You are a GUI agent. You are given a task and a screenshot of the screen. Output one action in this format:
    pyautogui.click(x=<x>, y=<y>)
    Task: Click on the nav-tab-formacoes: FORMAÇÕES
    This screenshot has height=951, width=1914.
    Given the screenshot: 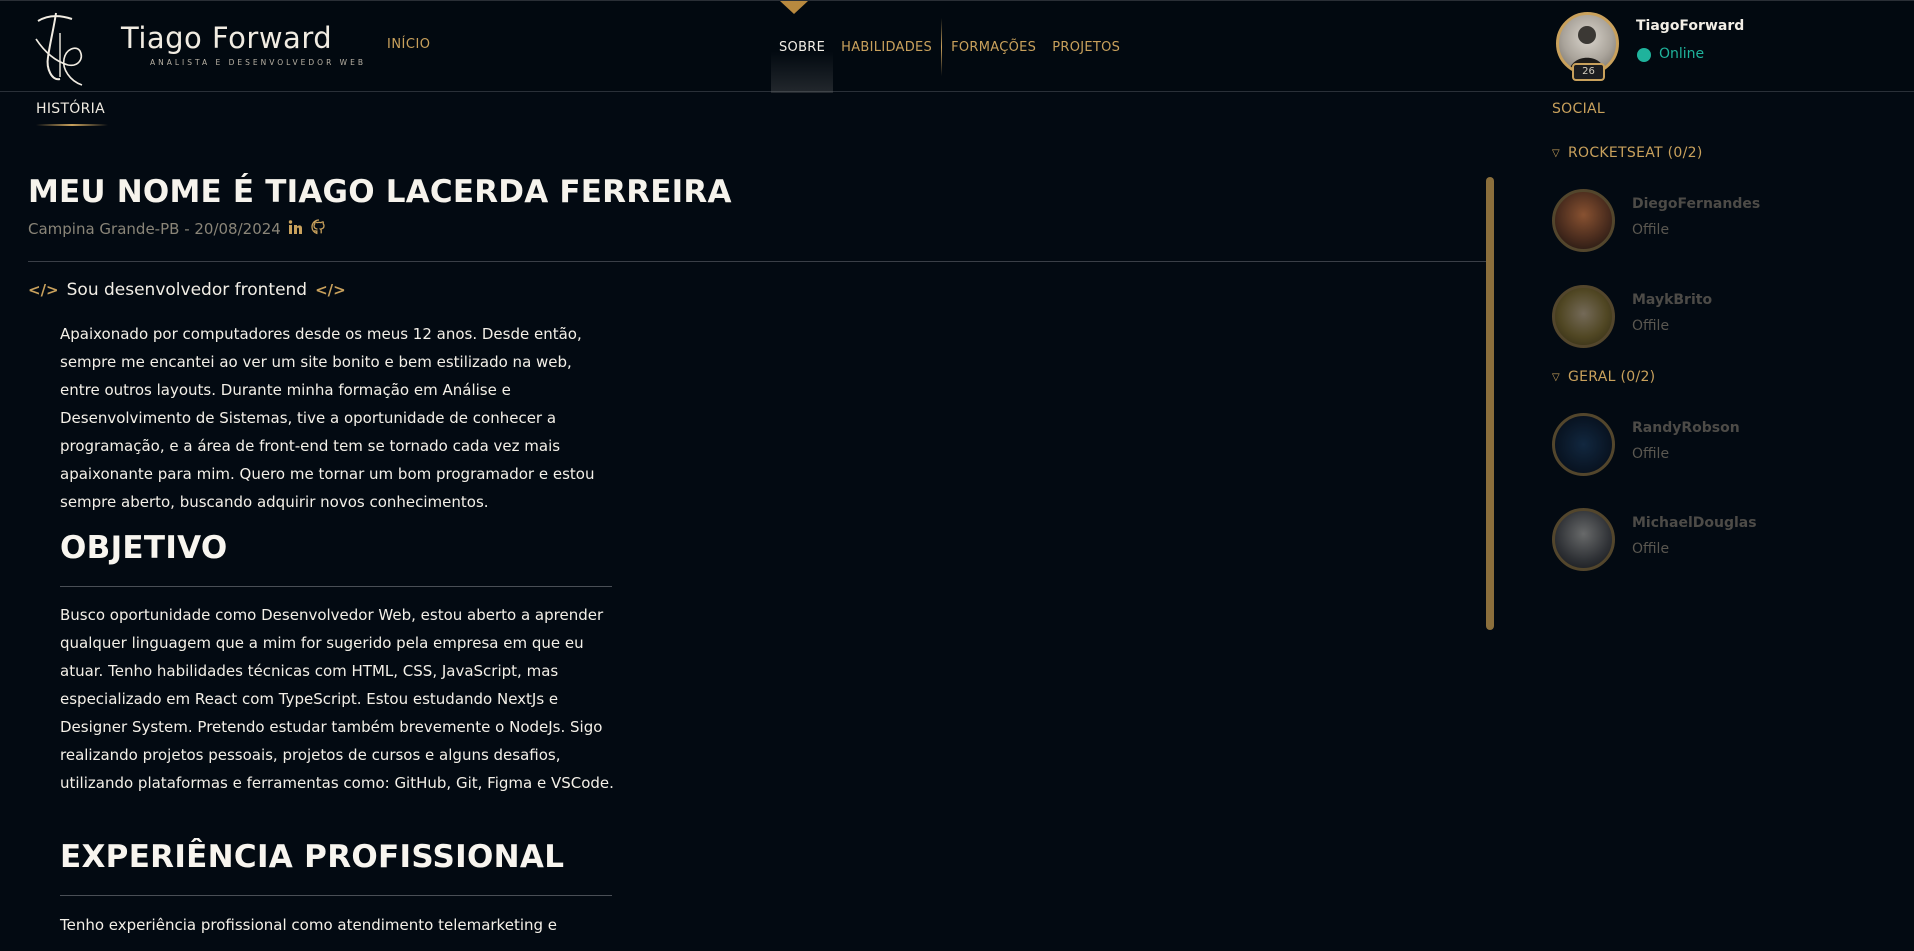 What is the action you would take?
    pyautogui.click(x=993, y=47)
    